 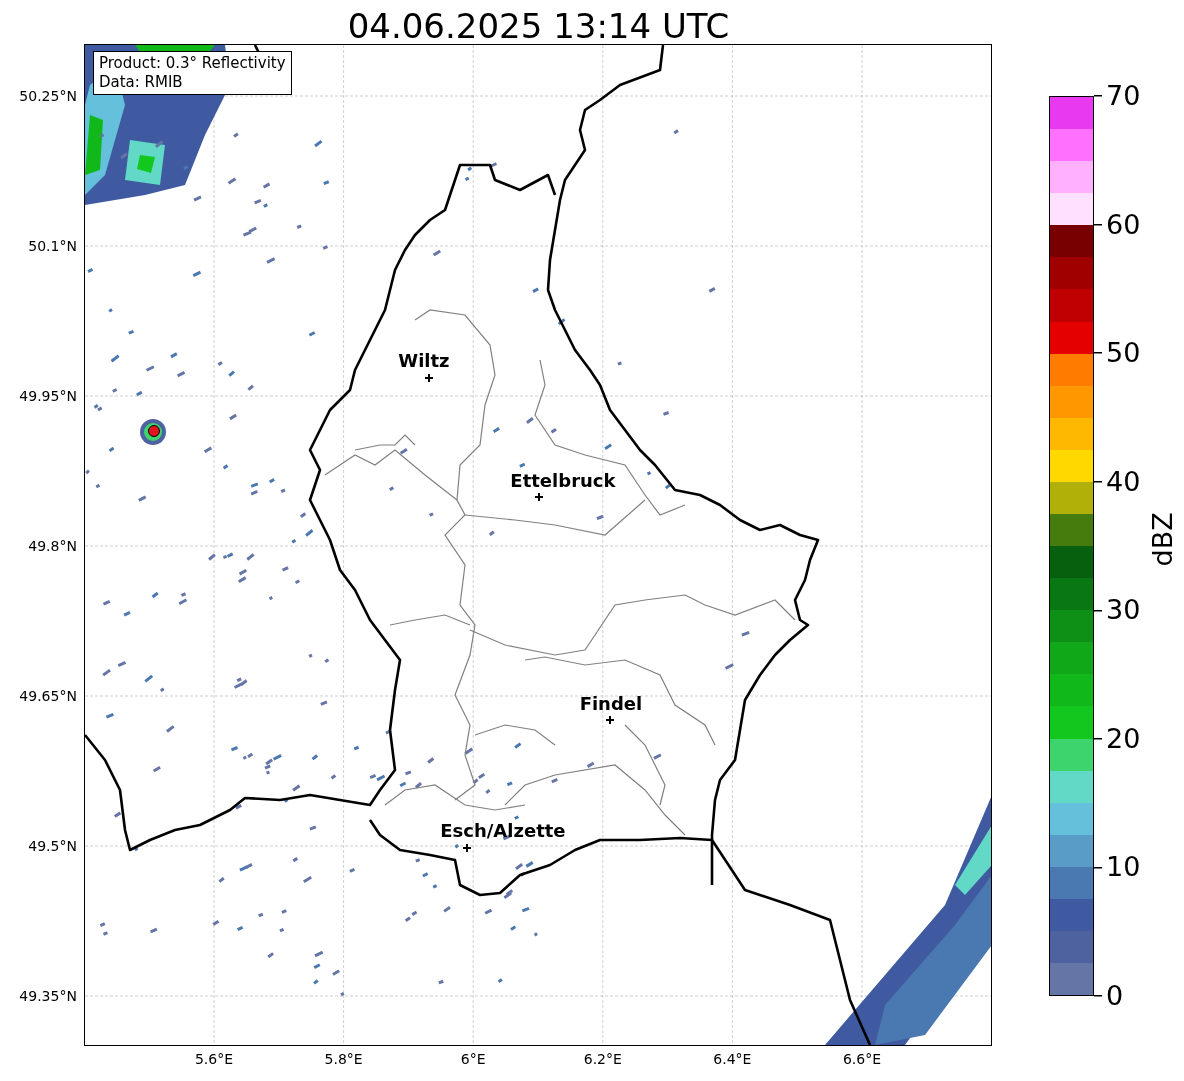 What do you see at coordinates (343, 1059) in the screenshot?
I see `axis-tick-label: 5.8°E` at bounding box center [343, 1059].